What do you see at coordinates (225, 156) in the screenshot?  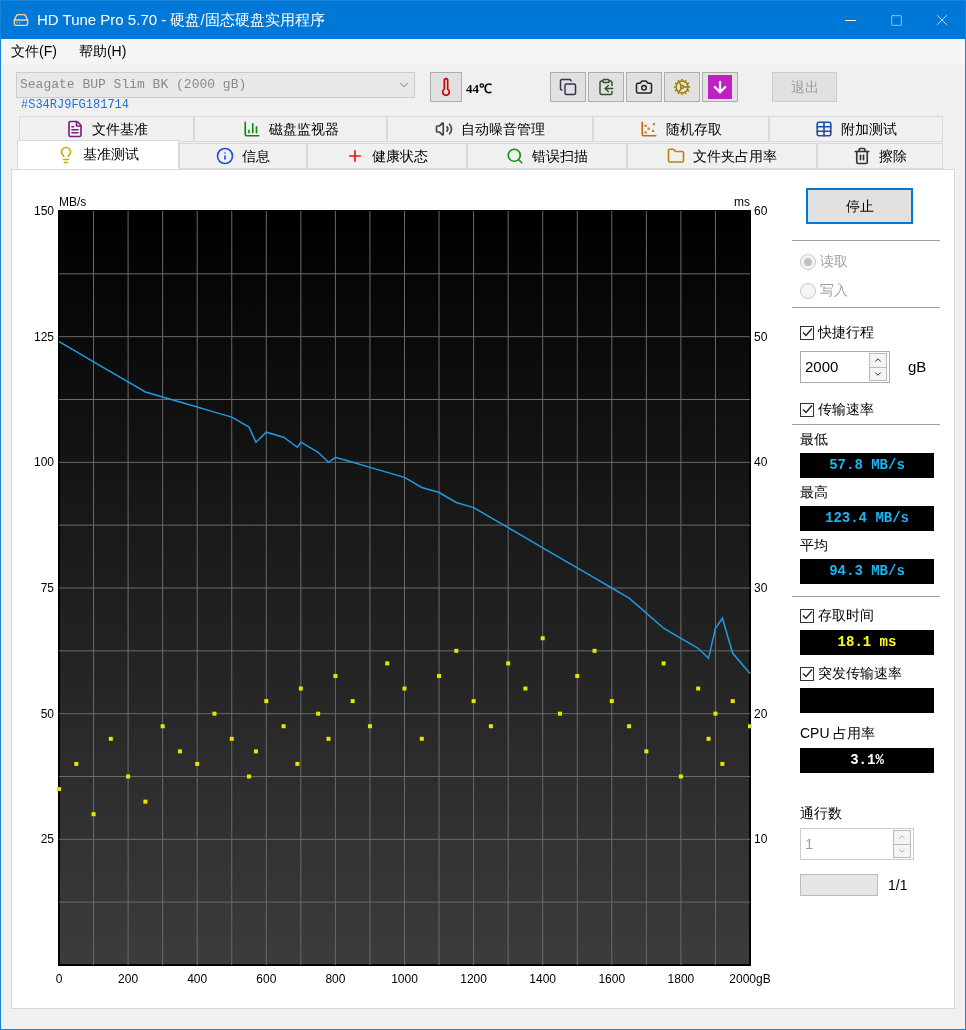 I see `info-icon` at bounding box center [225, 156].